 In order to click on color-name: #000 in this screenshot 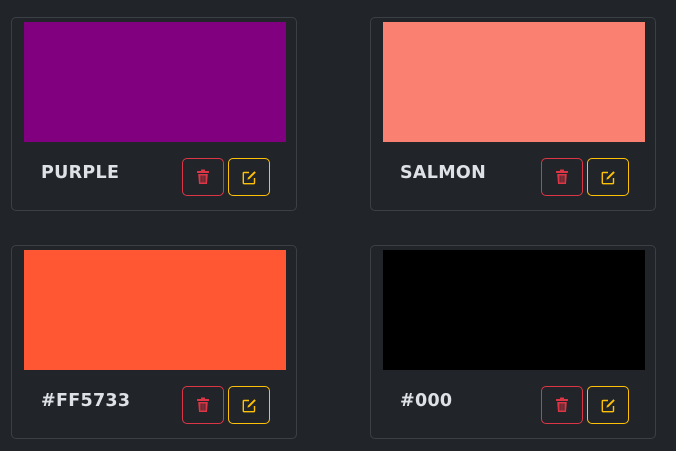, I will do `click(426, 401)`.